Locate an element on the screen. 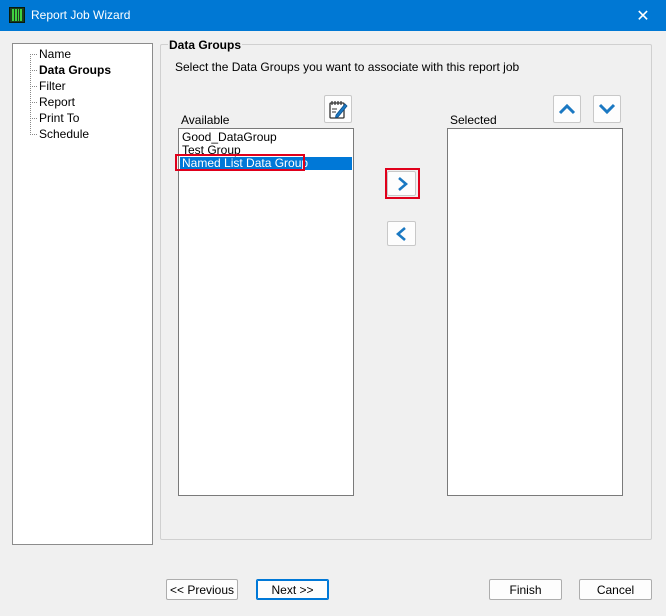 This screenshot has width=666, height=616. finish-button: Finish is located at coordinates (525, 589).